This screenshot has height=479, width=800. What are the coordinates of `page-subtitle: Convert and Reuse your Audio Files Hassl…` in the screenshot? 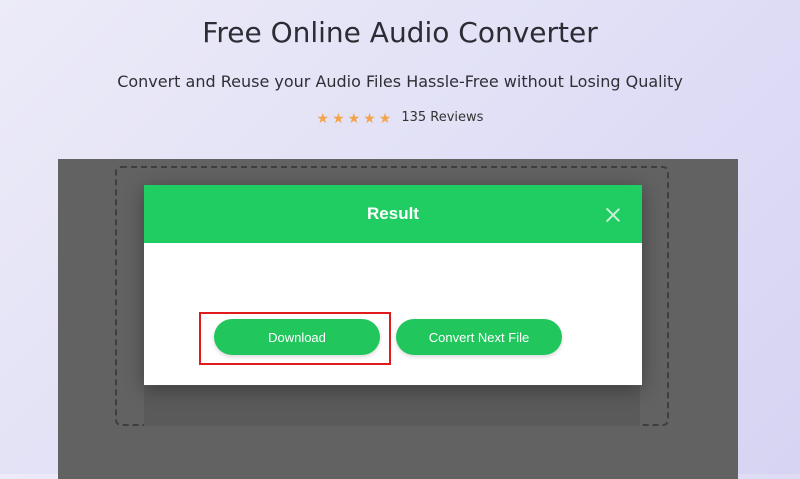 It's located at (400, 81).